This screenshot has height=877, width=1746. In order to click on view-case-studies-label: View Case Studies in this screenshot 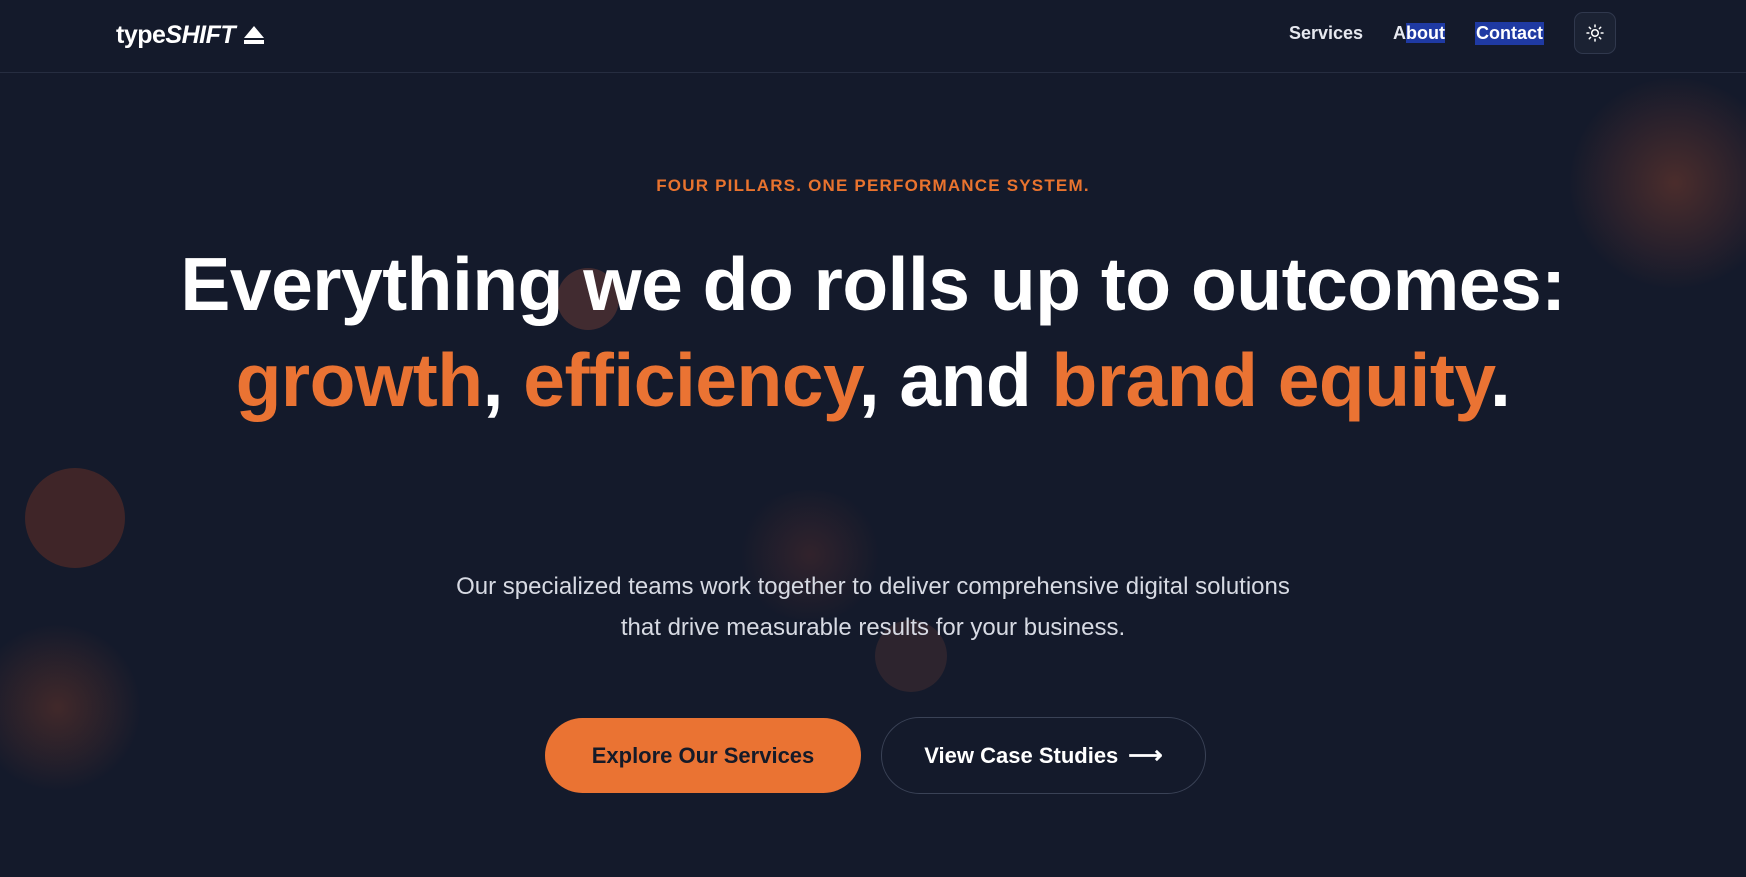, I will do `click(1021, 755)`.